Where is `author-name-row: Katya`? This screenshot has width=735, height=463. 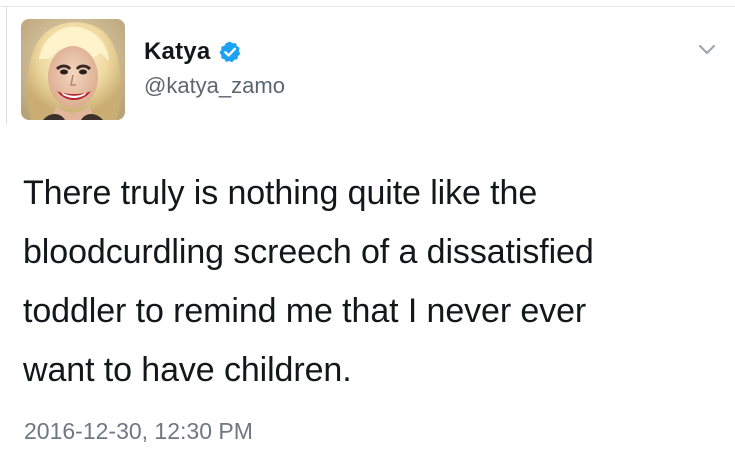
author-name-row: Katya is located at coordinates (193, 52).